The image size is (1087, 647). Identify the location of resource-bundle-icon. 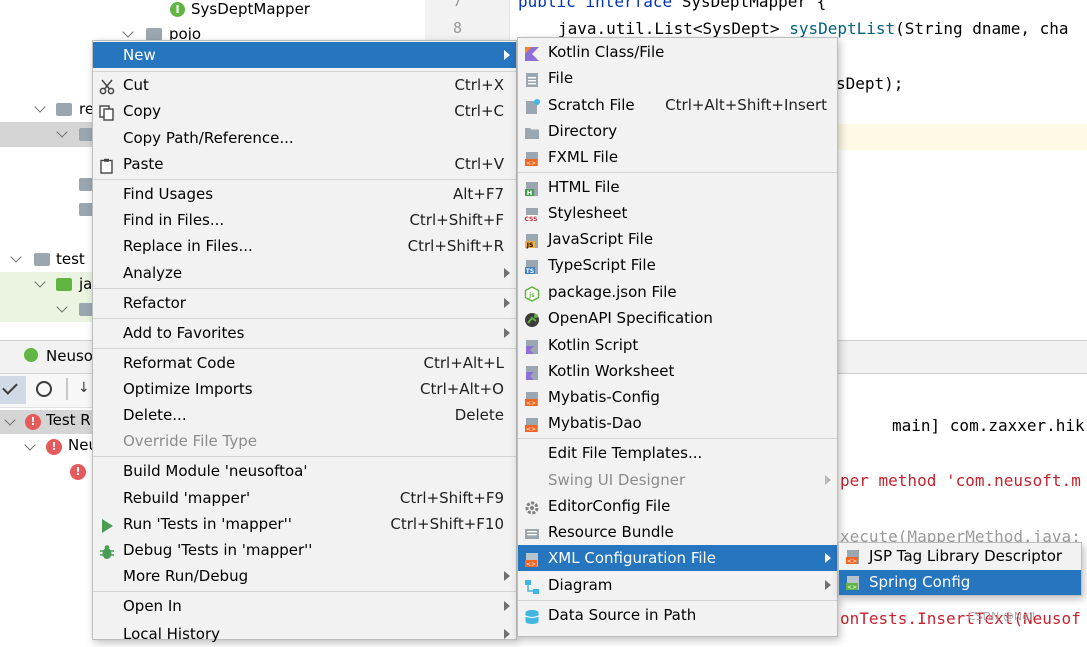
(532, 532).